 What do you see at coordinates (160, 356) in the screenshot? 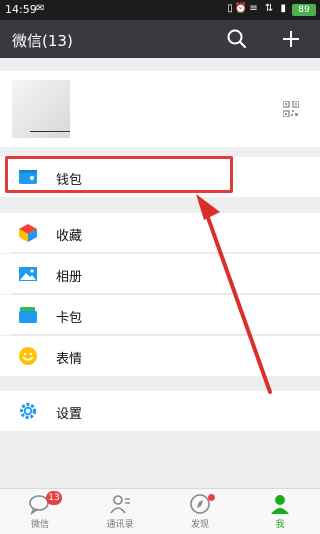
I see `menu-item-stickers: 表情` at bounding box center [160, 356].